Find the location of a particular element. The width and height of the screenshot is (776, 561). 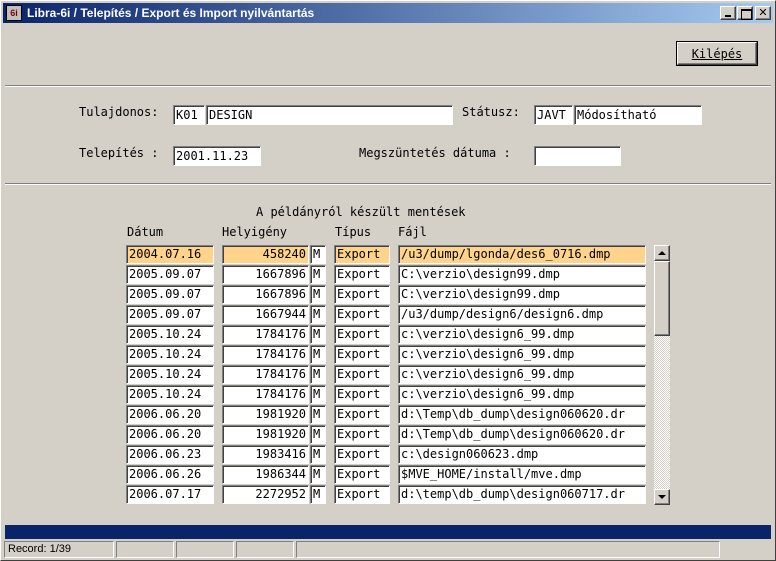

close-button: ✕ is located at coordinates (763, 13).